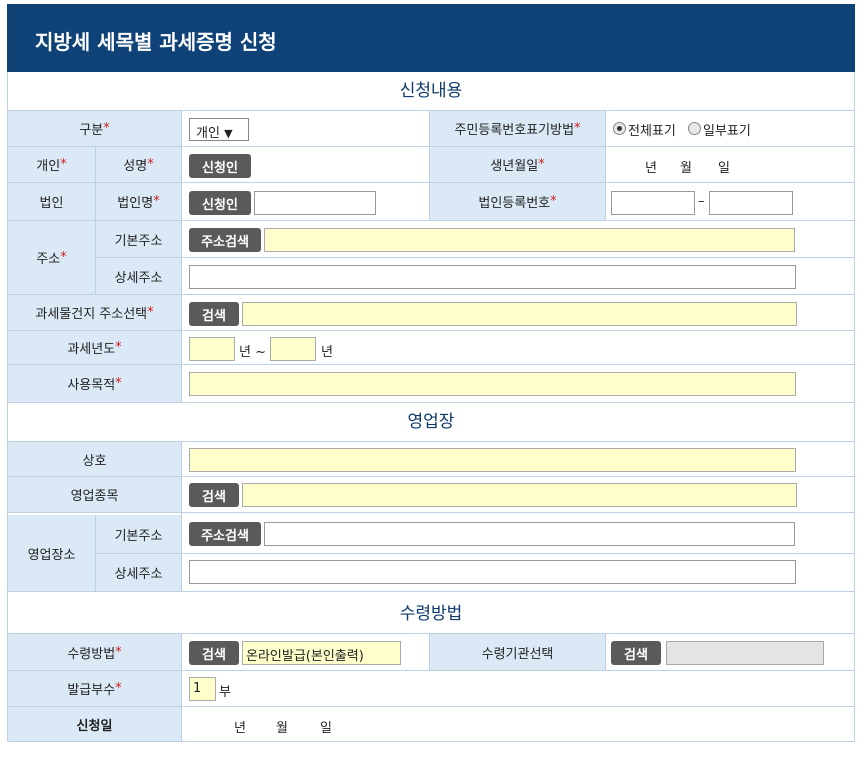 The height and width of the screenshot is (758, 868). I want to click on trade-name-input, so click(492, 460).